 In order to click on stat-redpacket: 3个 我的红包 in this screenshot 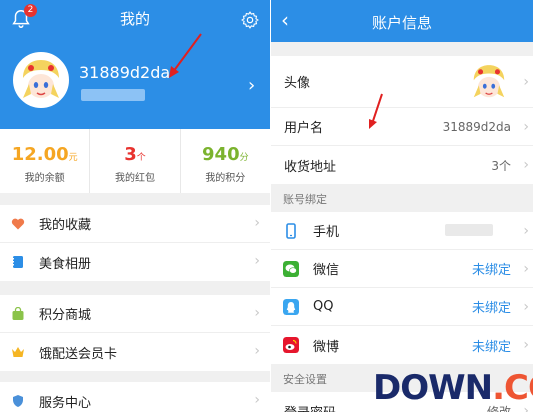, I will do `click(135, 161)`.